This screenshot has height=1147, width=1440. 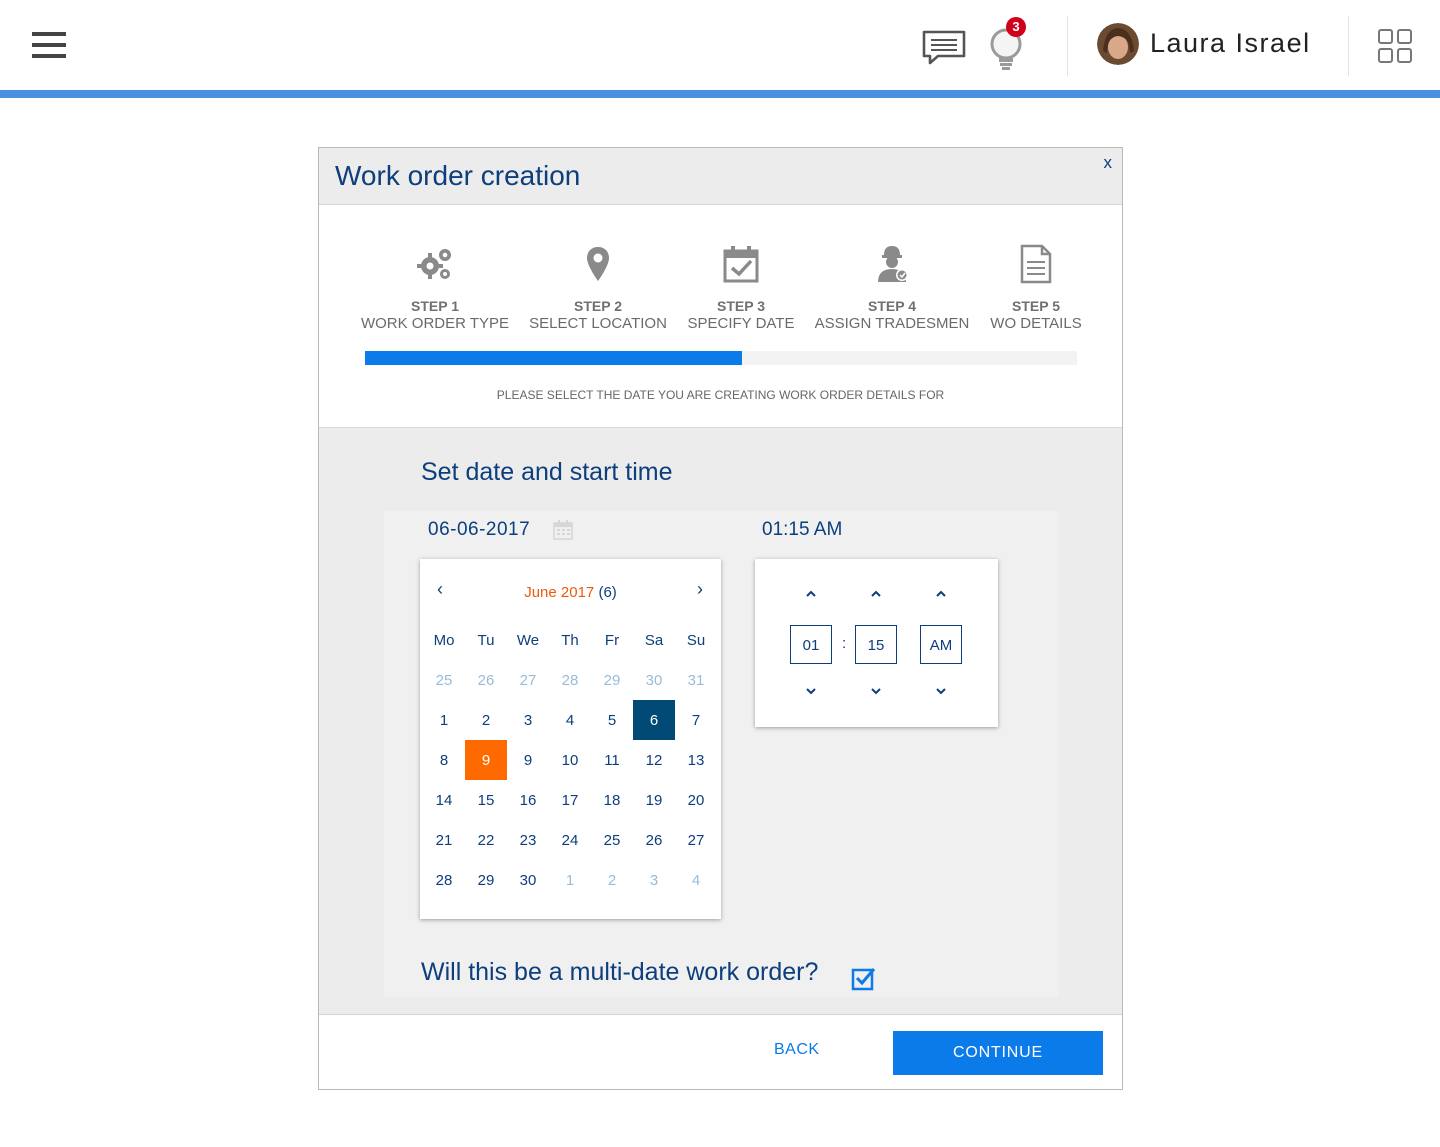 What do you see at coordinates (612, 720) in the screenshot?
I see `calendar-day: 5` at bounding box center [612, 720].